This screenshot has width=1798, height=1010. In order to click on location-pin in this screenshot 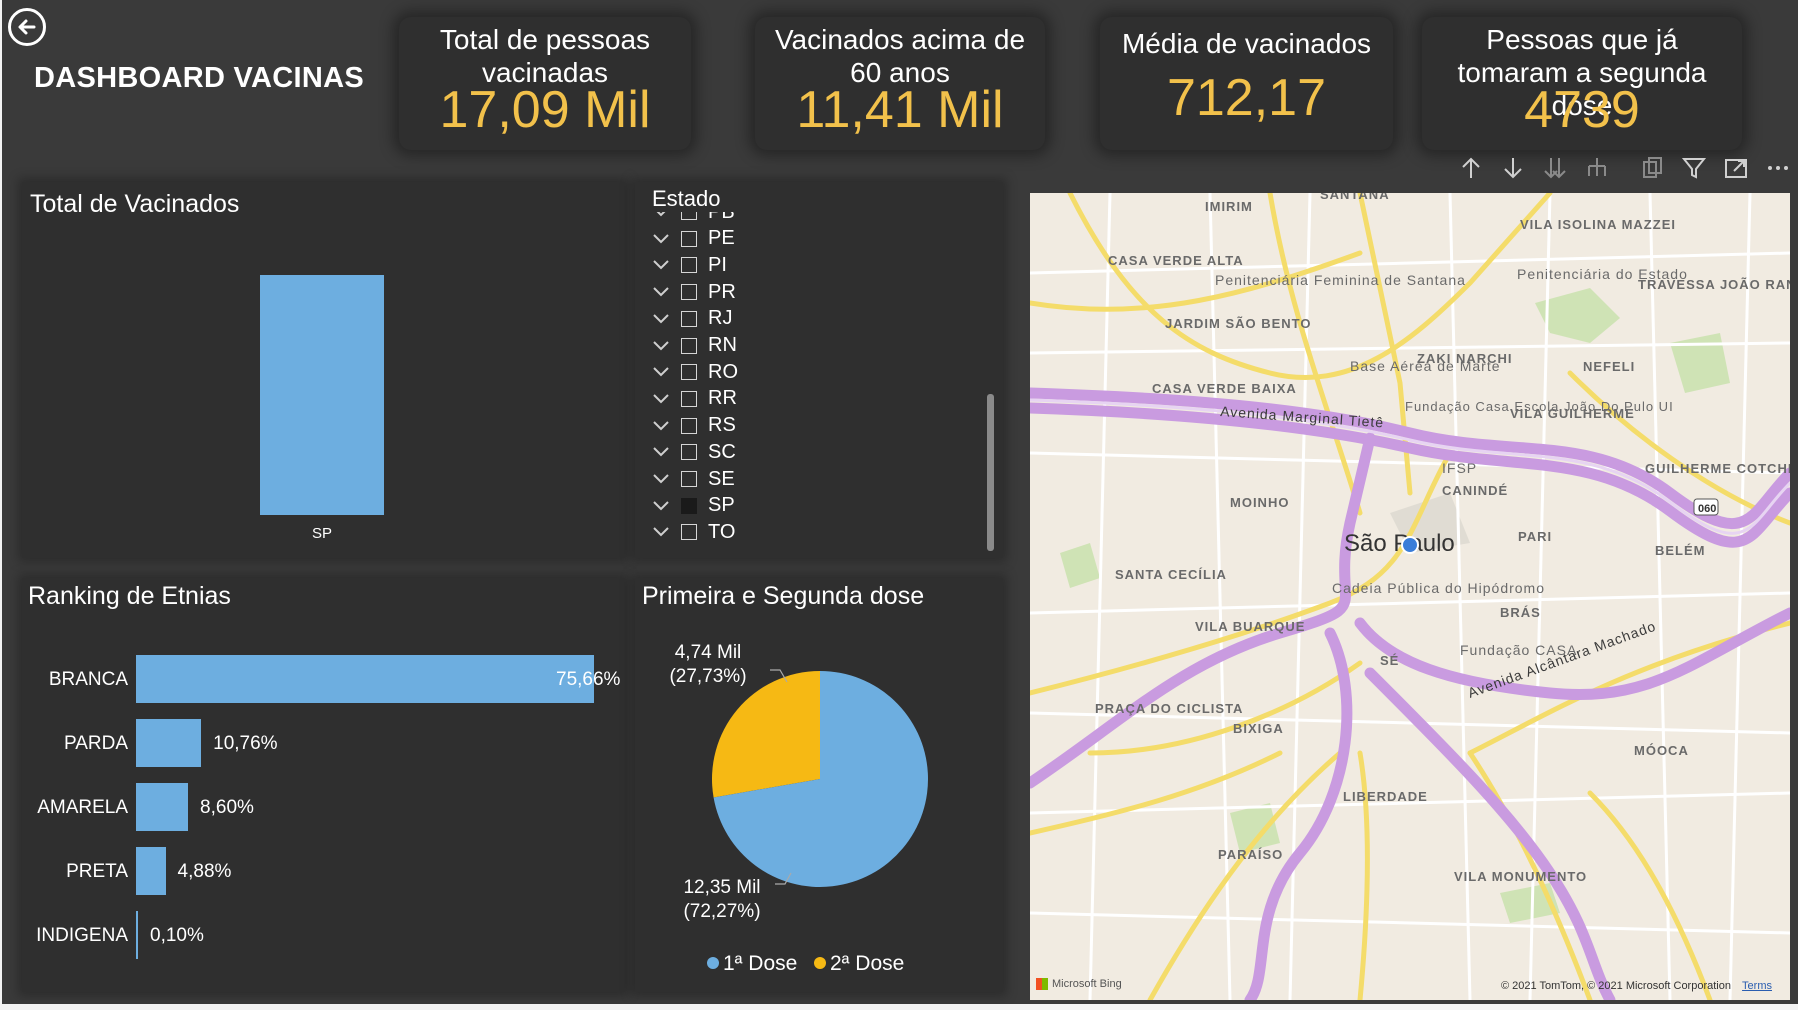, I will do `click(1410, 545)`.